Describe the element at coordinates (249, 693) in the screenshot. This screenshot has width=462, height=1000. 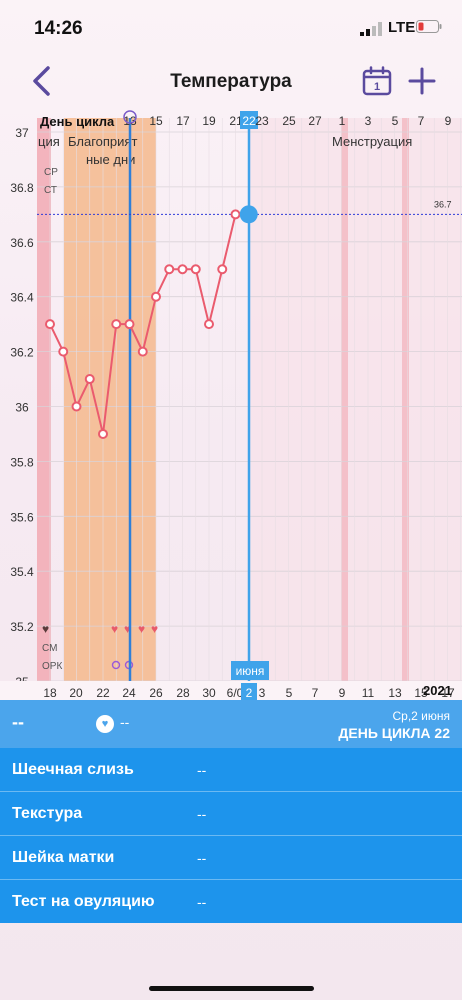
I see `date-tick: 2` at that location.